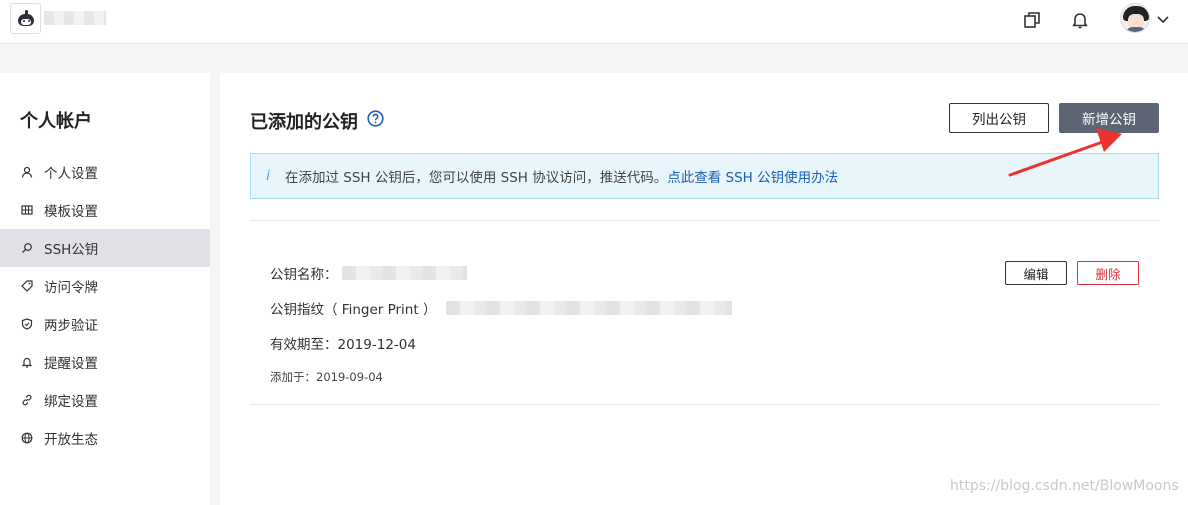 This screenshot has width=1188, height=505. Describe the element at coordinates (27, 400) in the screenshot. I see `link-icon` at that location.